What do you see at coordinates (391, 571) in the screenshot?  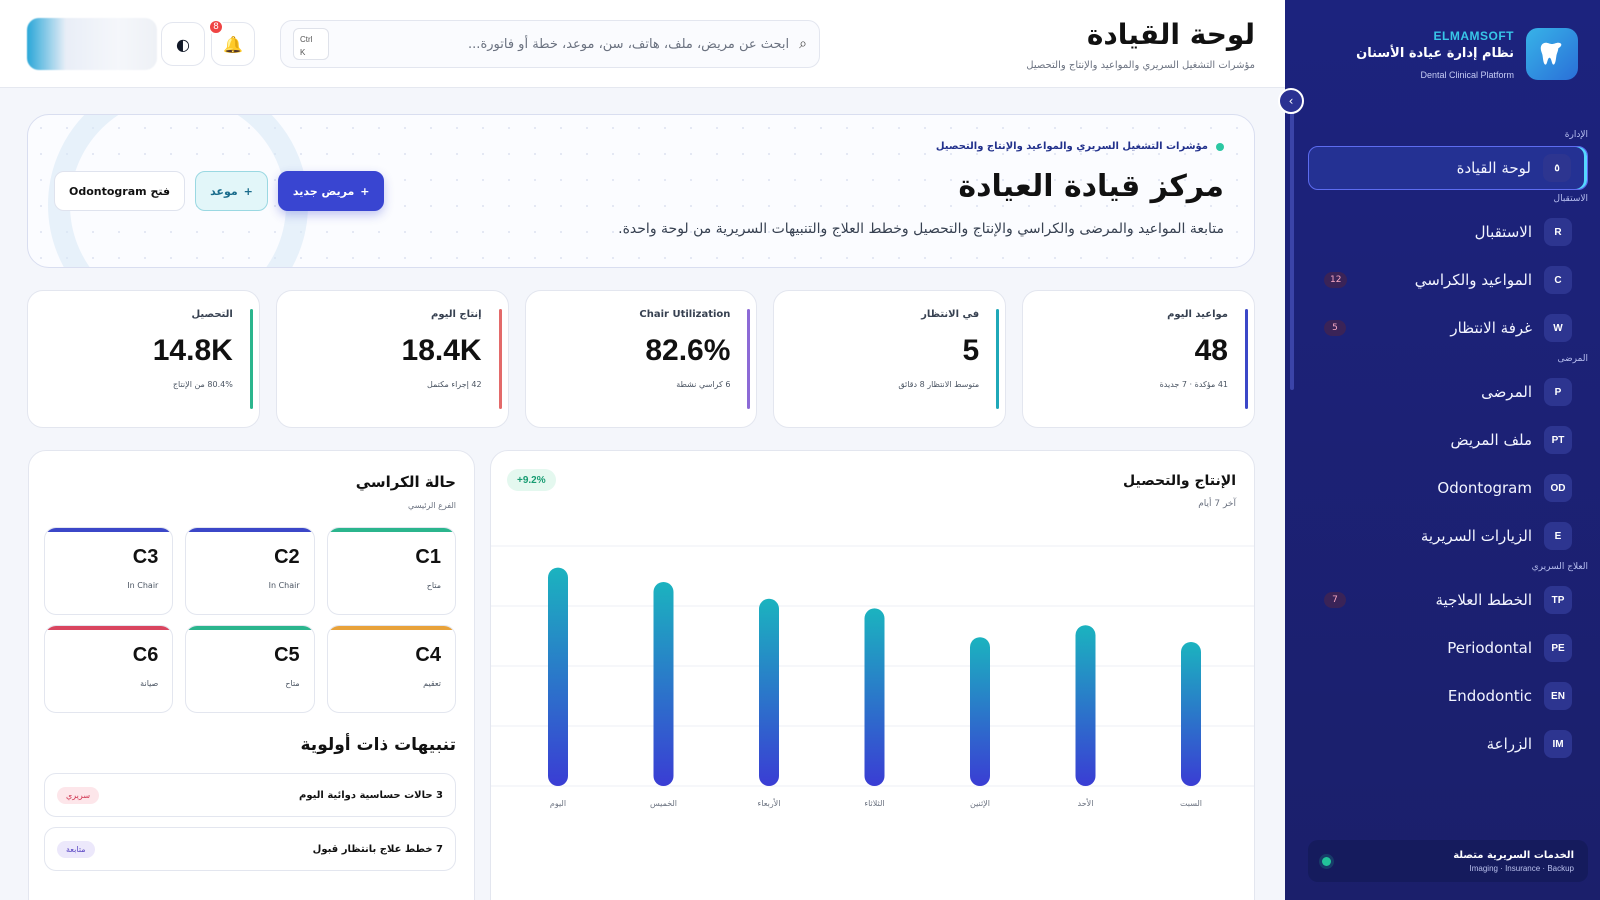 I see `chair-card: C1 متاح` at bounding box center [391, 571].